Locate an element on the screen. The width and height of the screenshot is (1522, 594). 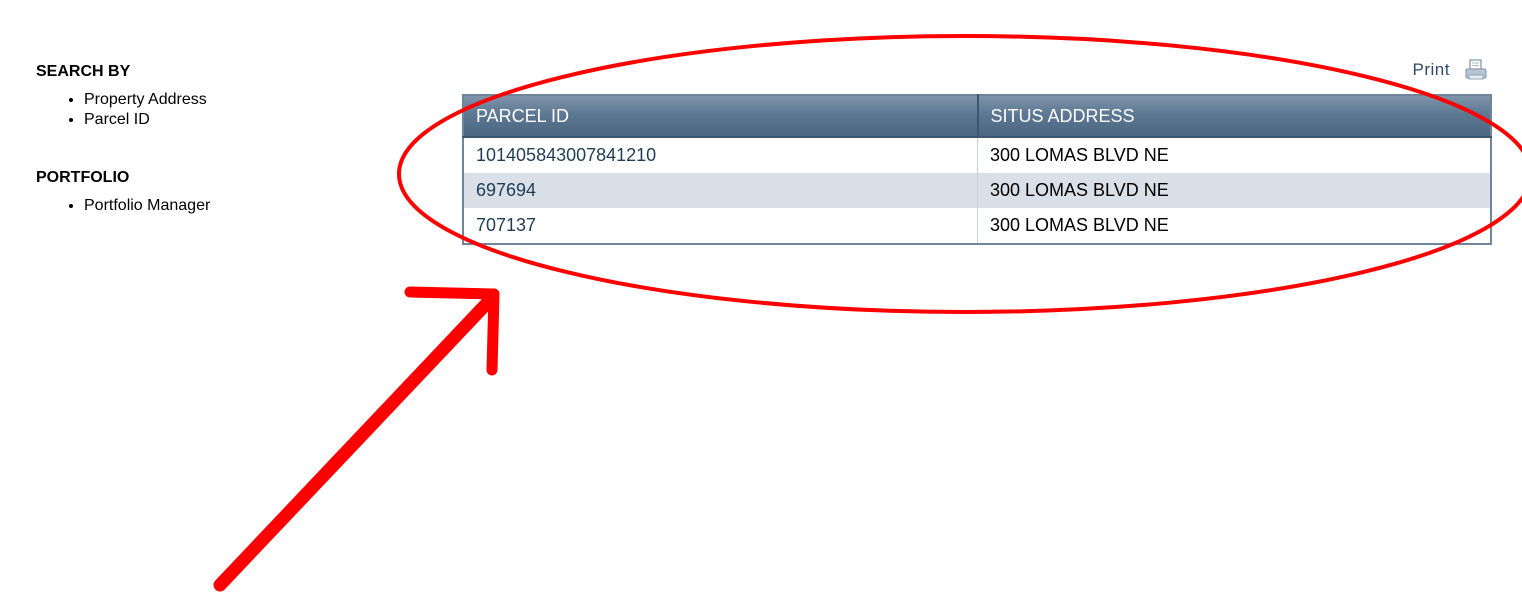
section-search-by: SEARCH BY Property Address Parcel ID is located at coordinates (201, 96).